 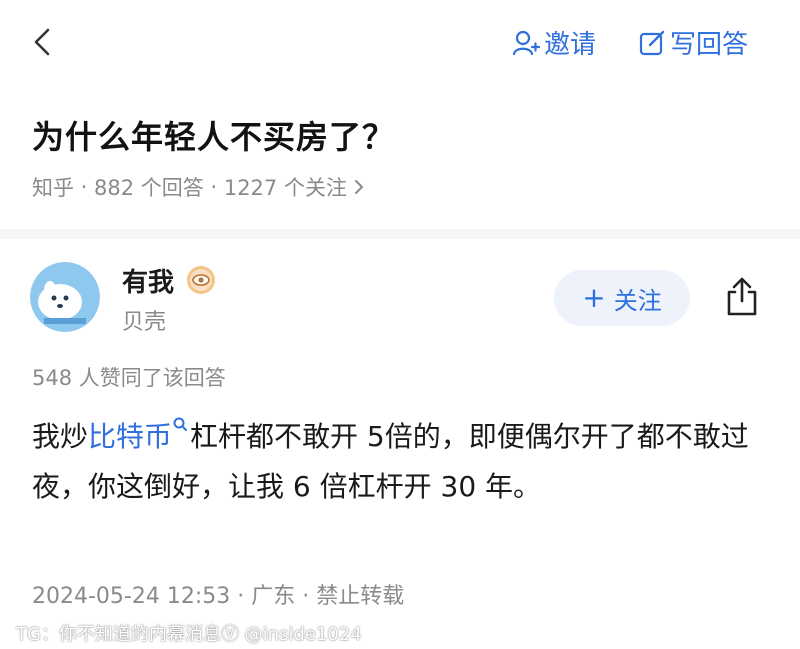 What do you see at coordinates (201, 280) in the screenshot?
I see `eye-badge-icon` at bounding box center [201, 280].